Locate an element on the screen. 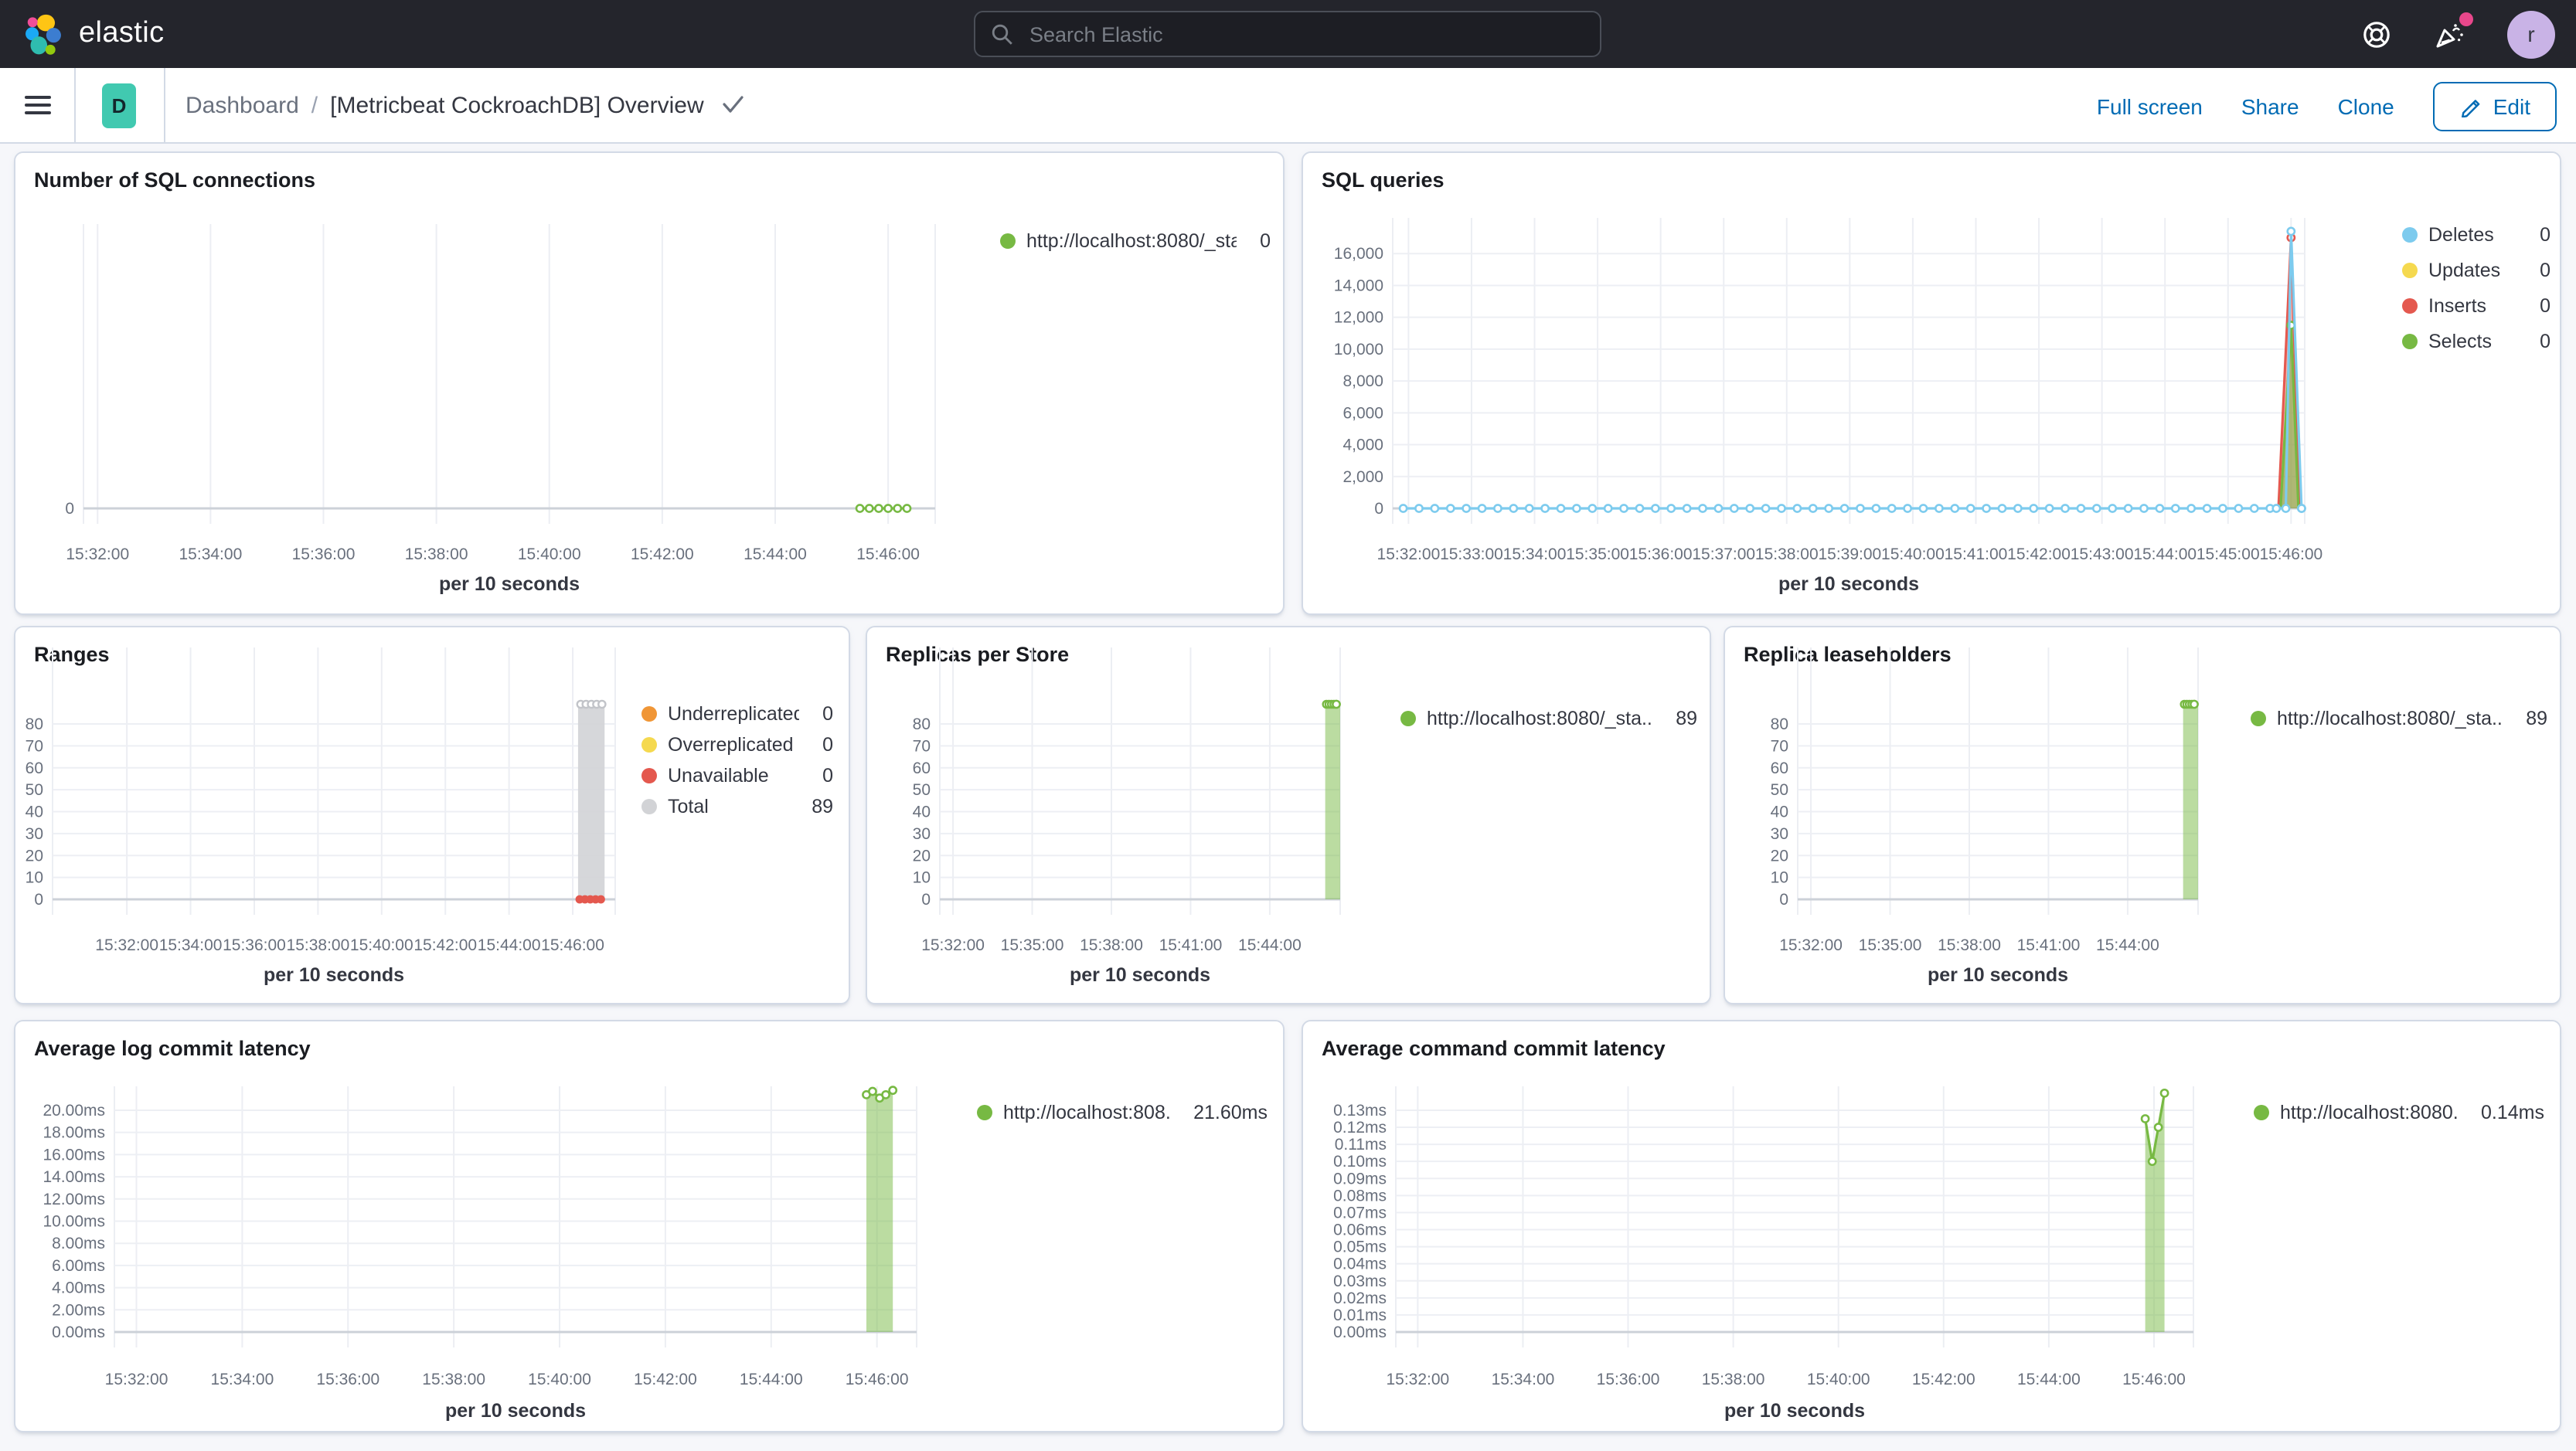  svg-text: 70 is located at coordinates (34, 746).